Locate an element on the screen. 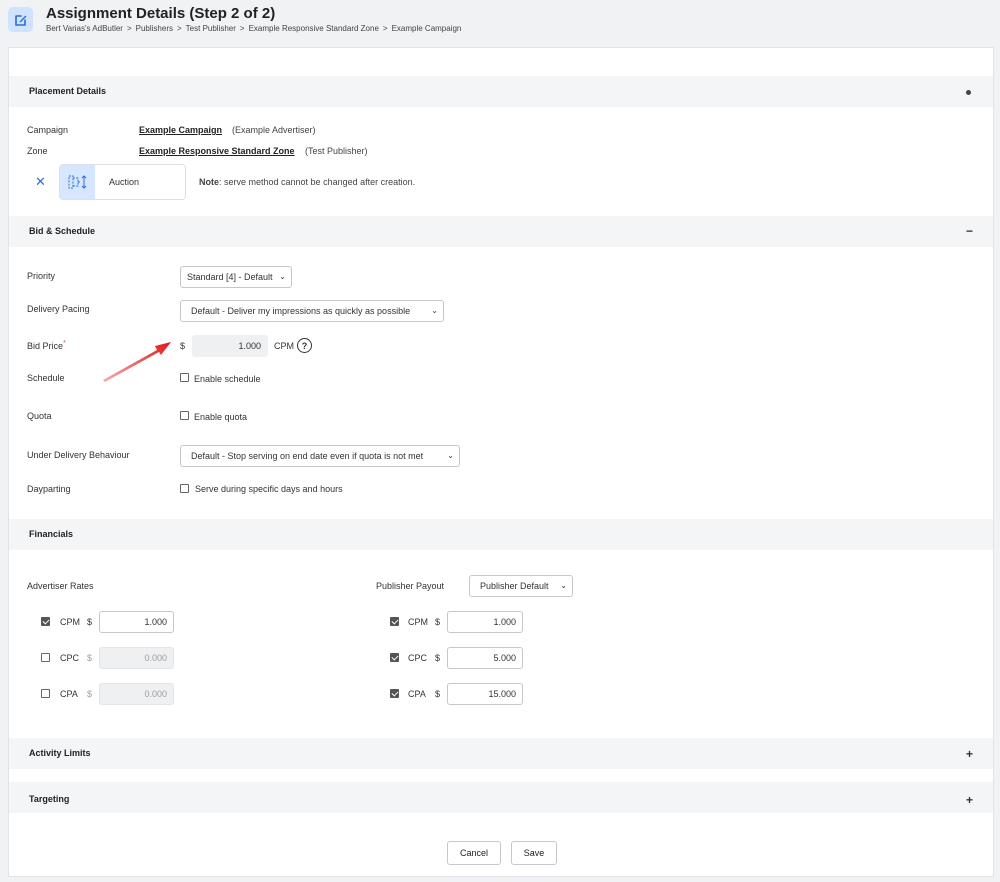  publisher-cpc-checkbox is located at coordinates (394, 657).